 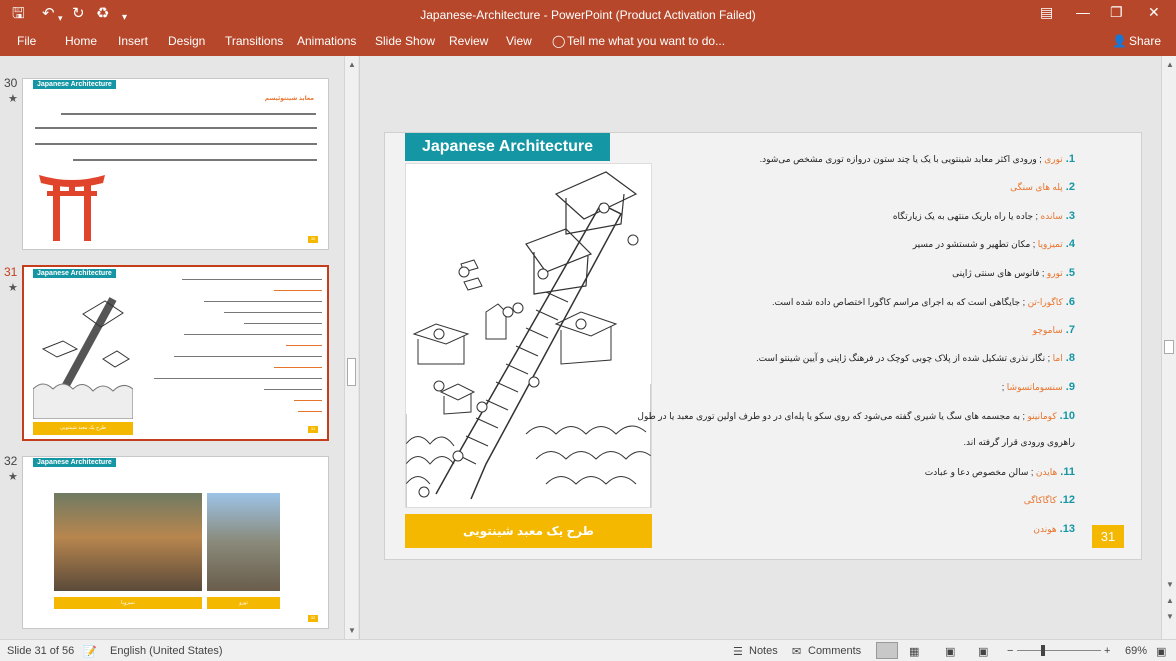 I want to click on slide-number-tag: 31, so click(x=1108, y=536).